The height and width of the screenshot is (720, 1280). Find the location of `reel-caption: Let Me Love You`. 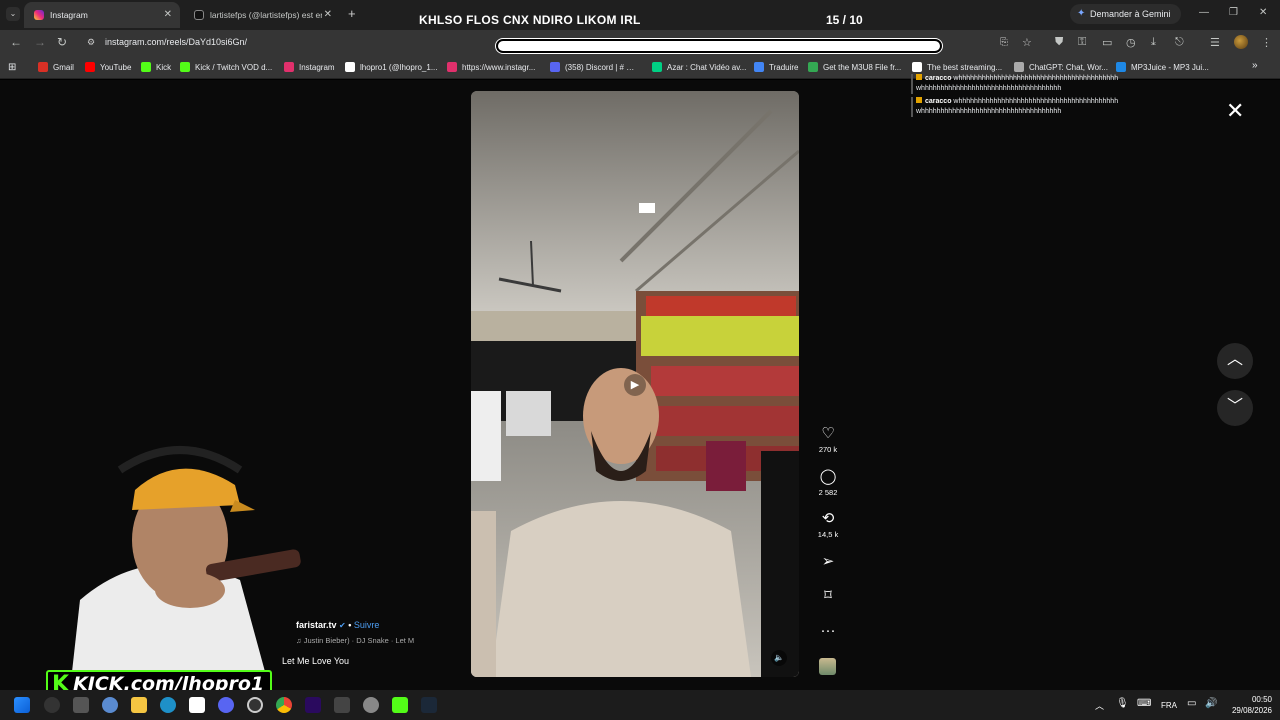

reel-caption: Let Me Love You is located at coordinates (316, 661).